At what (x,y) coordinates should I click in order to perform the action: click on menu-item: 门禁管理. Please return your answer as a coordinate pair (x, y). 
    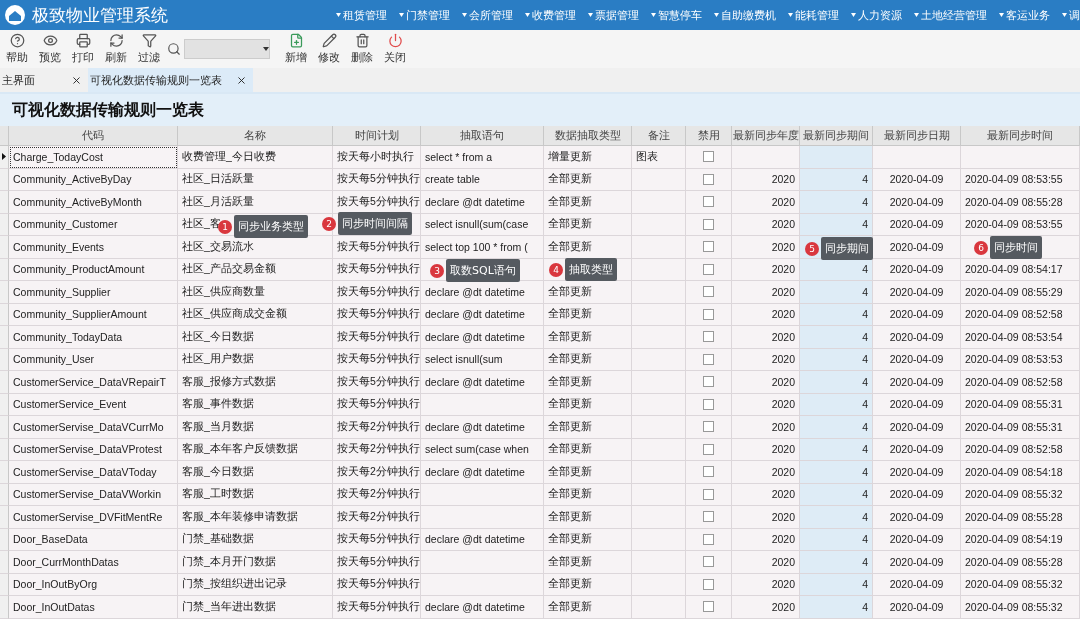
    Looking at the image, I should click on (424, 15).